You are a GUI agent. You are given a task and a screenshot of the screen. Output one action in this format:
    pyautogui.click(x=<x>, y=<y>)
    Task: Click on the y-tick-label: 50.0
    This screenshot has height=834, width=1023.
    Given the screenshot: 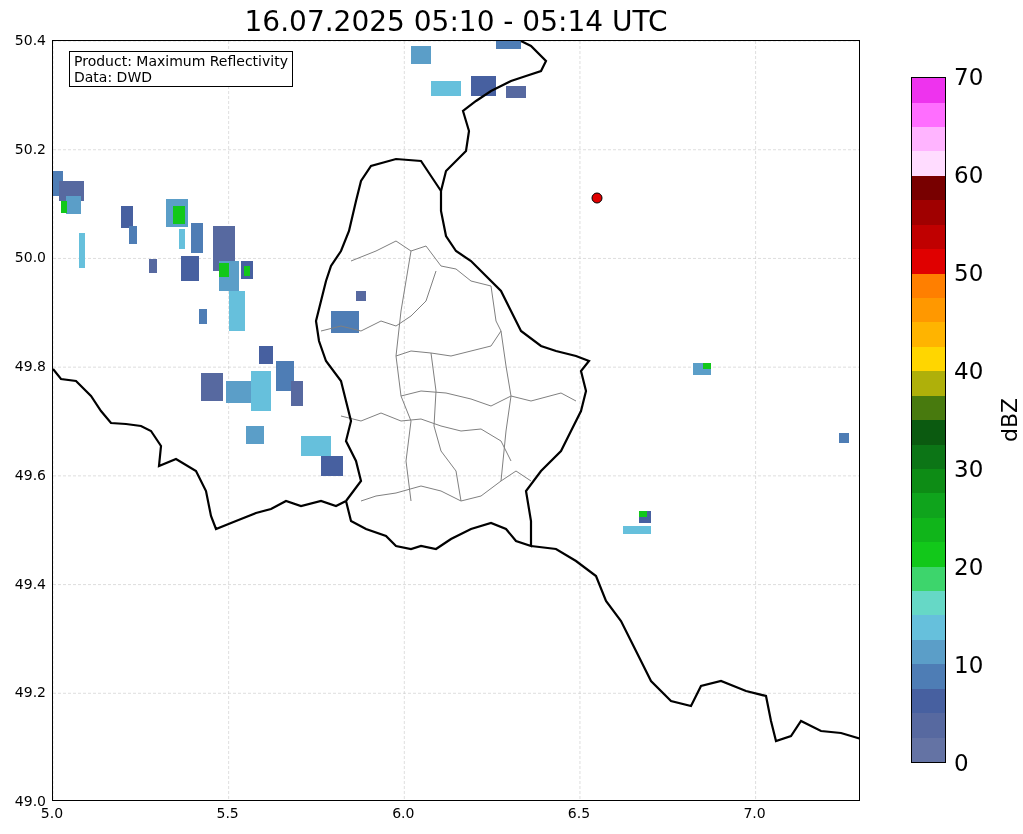 What is the action you would take?
    pyautogui.click(x=30, y=257)
    